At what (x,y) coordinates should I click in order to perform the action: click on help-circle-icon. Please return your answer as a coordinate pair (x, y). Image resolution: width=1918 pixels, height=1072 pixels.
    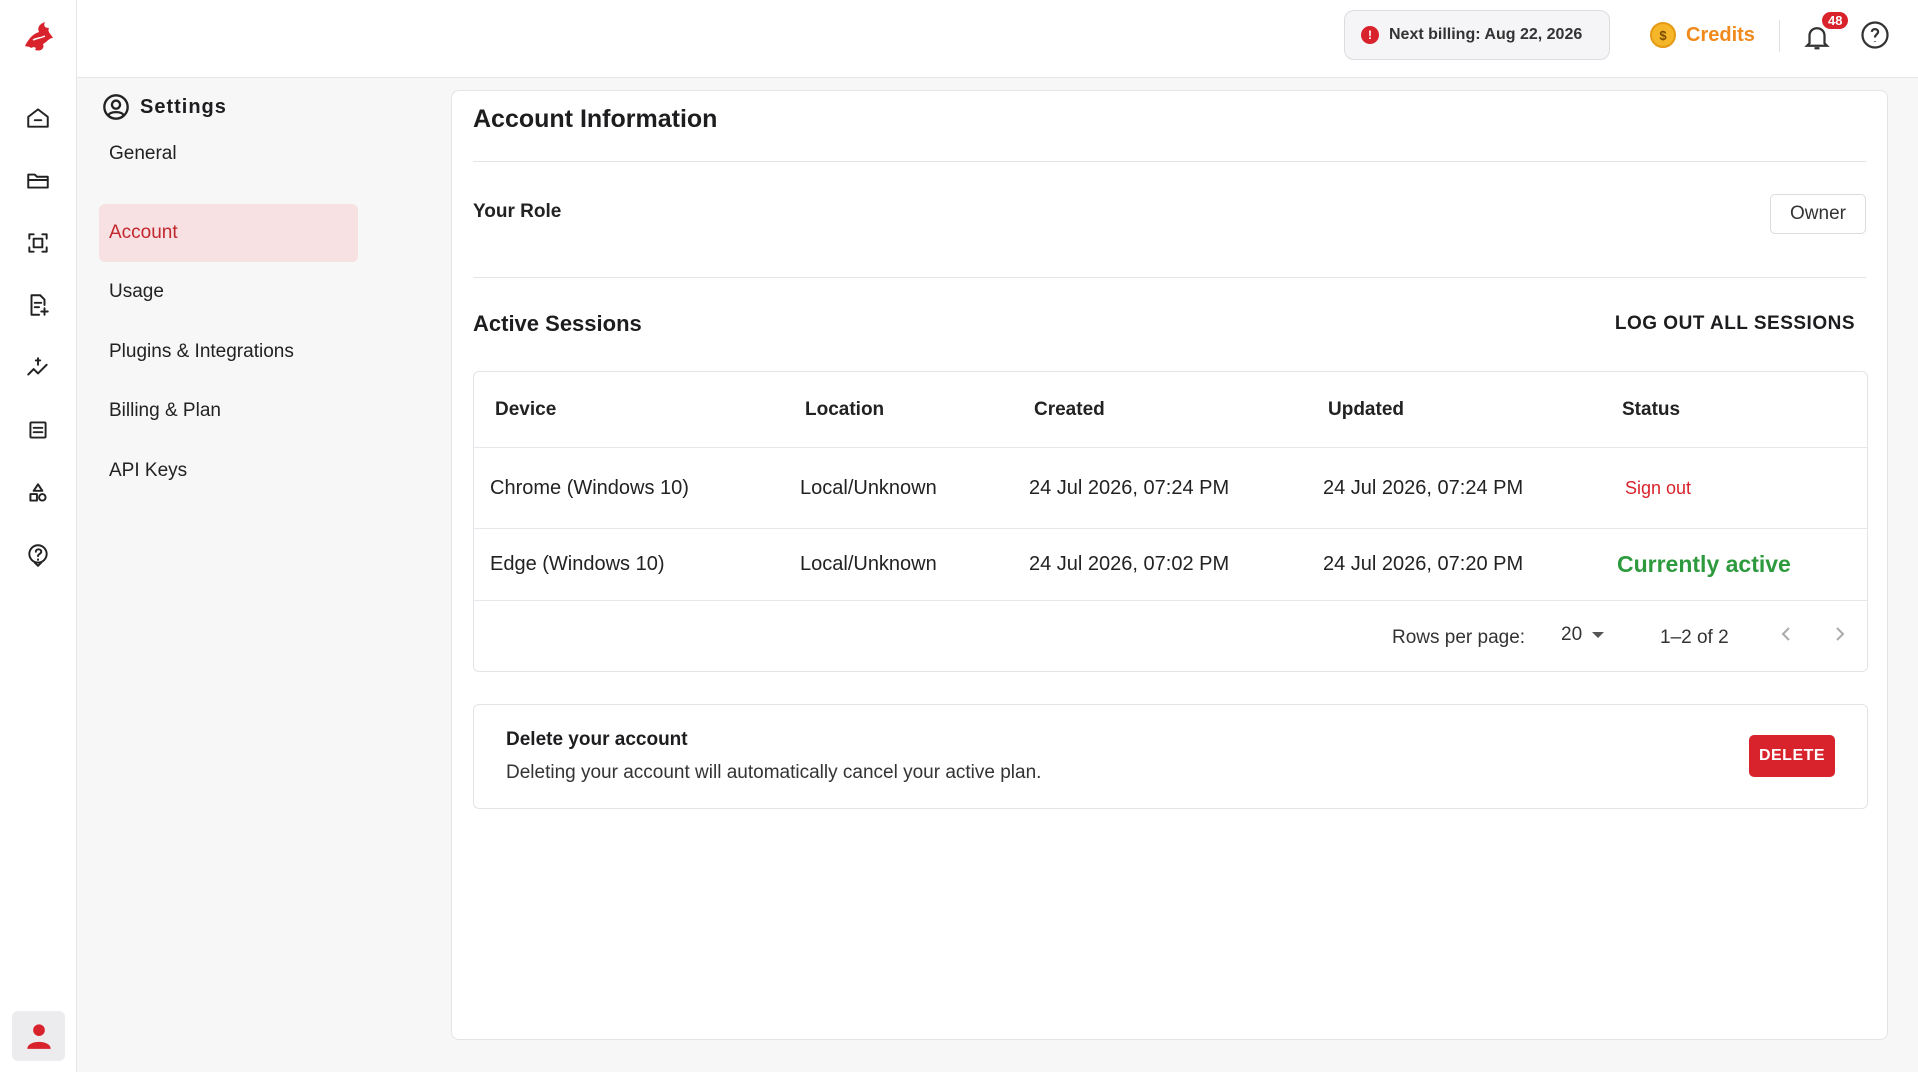
    Looking at the image, I should click on (38, 555).